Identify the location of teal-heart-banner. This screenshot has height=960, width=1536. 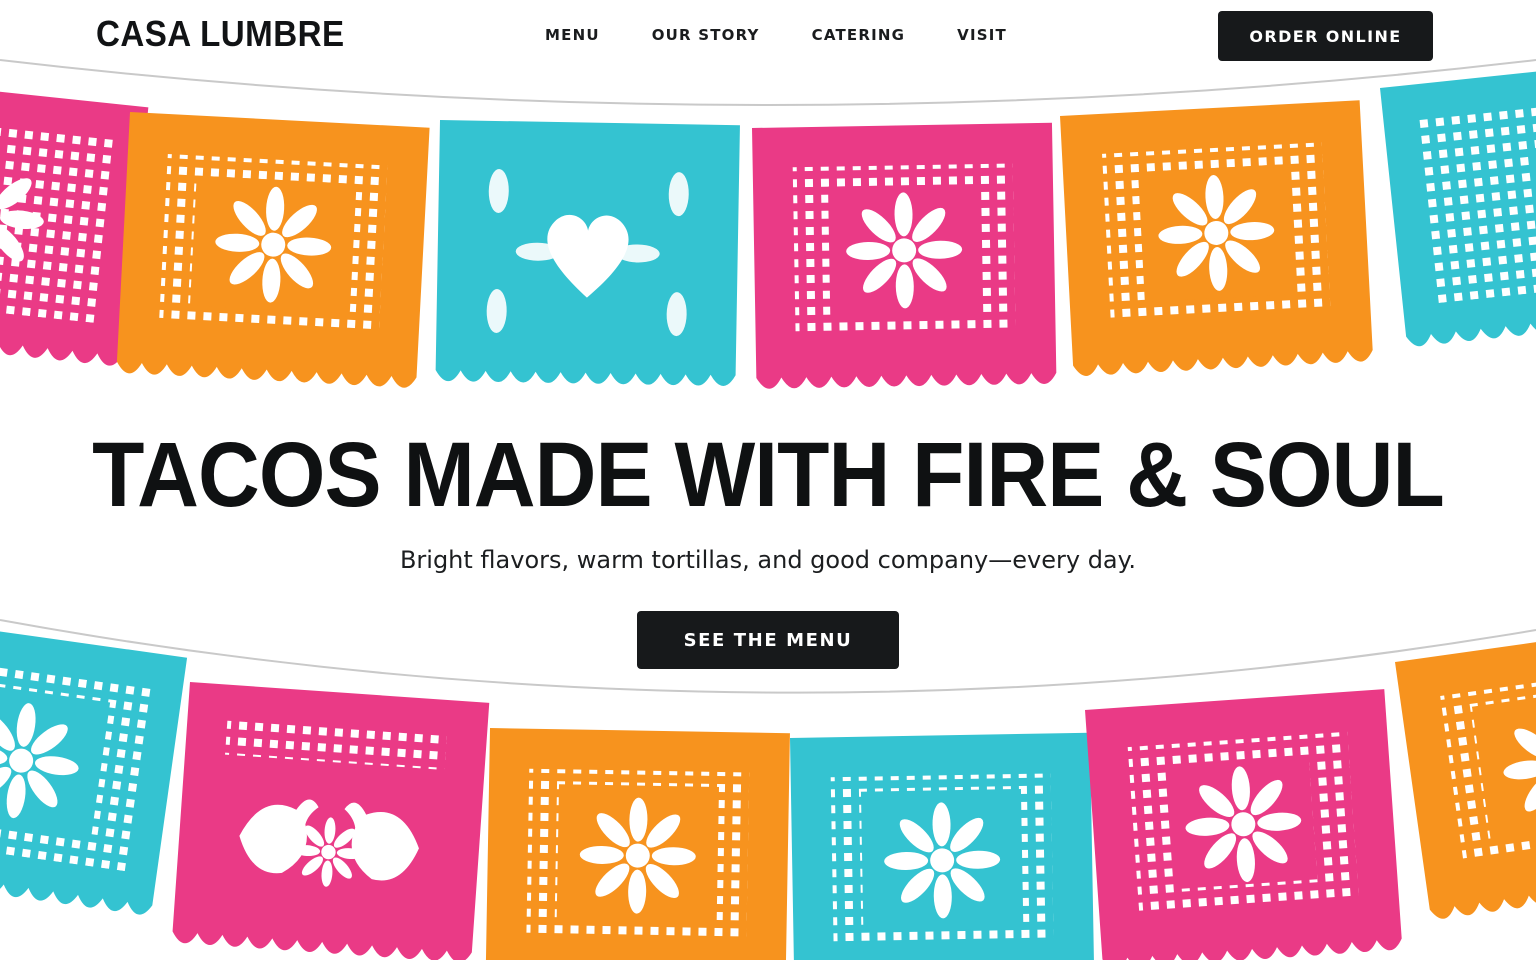
(587, 253).